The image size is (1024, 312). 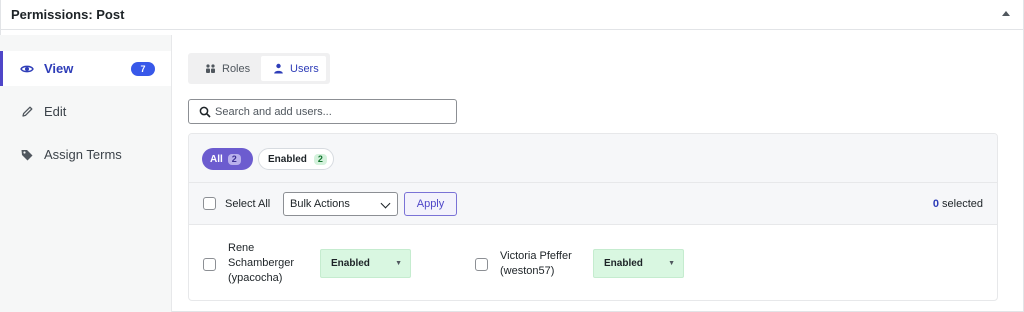 What do you see at coordinates (593, 204) in the screenshot?
I see `bulk-action-bar: Select All Bulk Actions Apply 0 selected` at bounding box center [593, 204].